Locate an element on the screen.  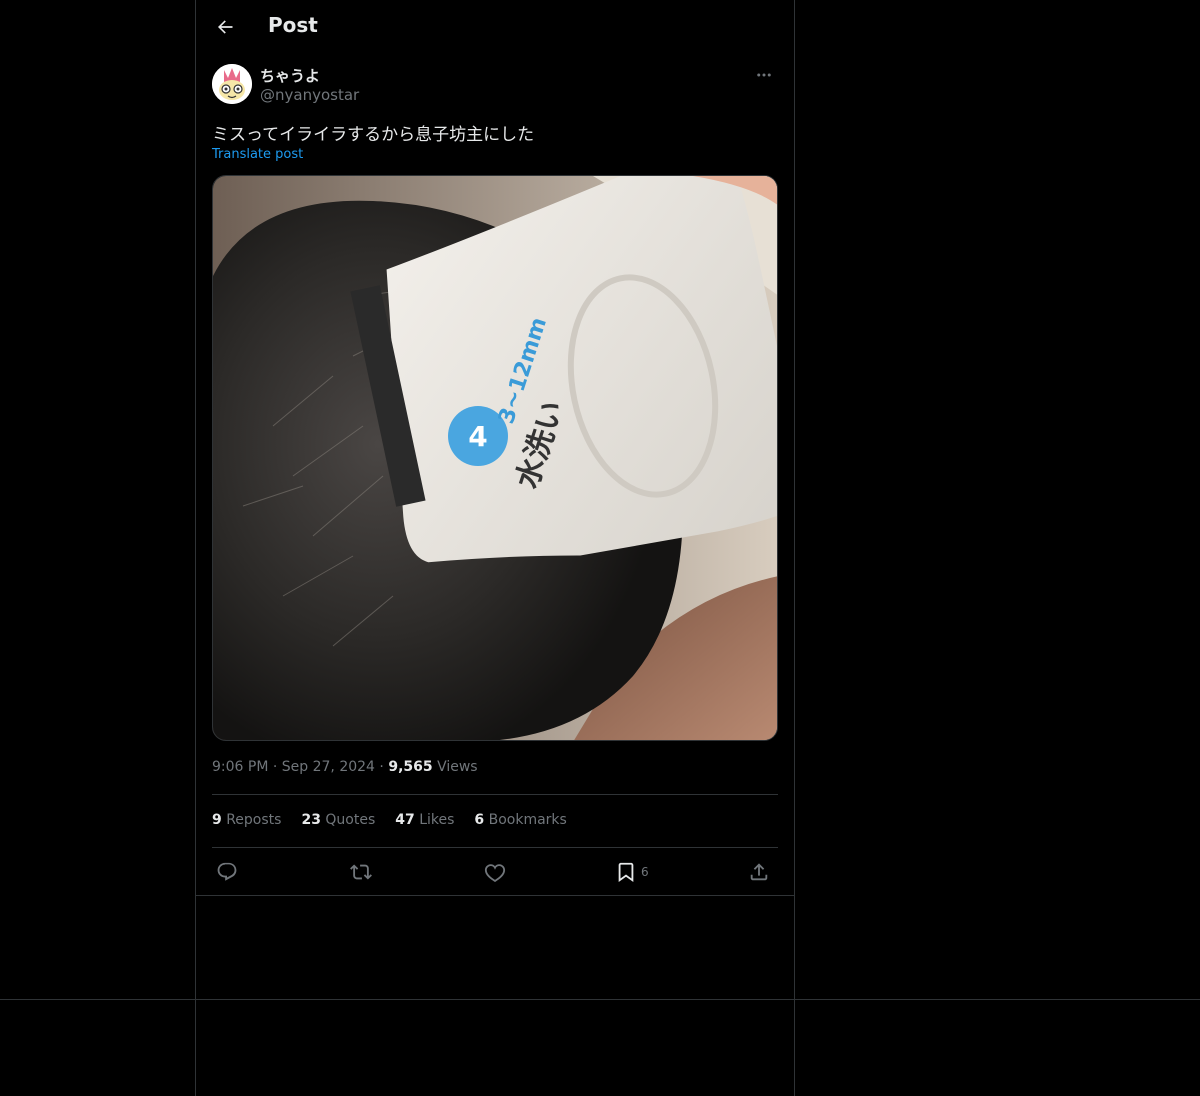
bookmarks-label: Bookmarks is located at coordinates (527, 820).